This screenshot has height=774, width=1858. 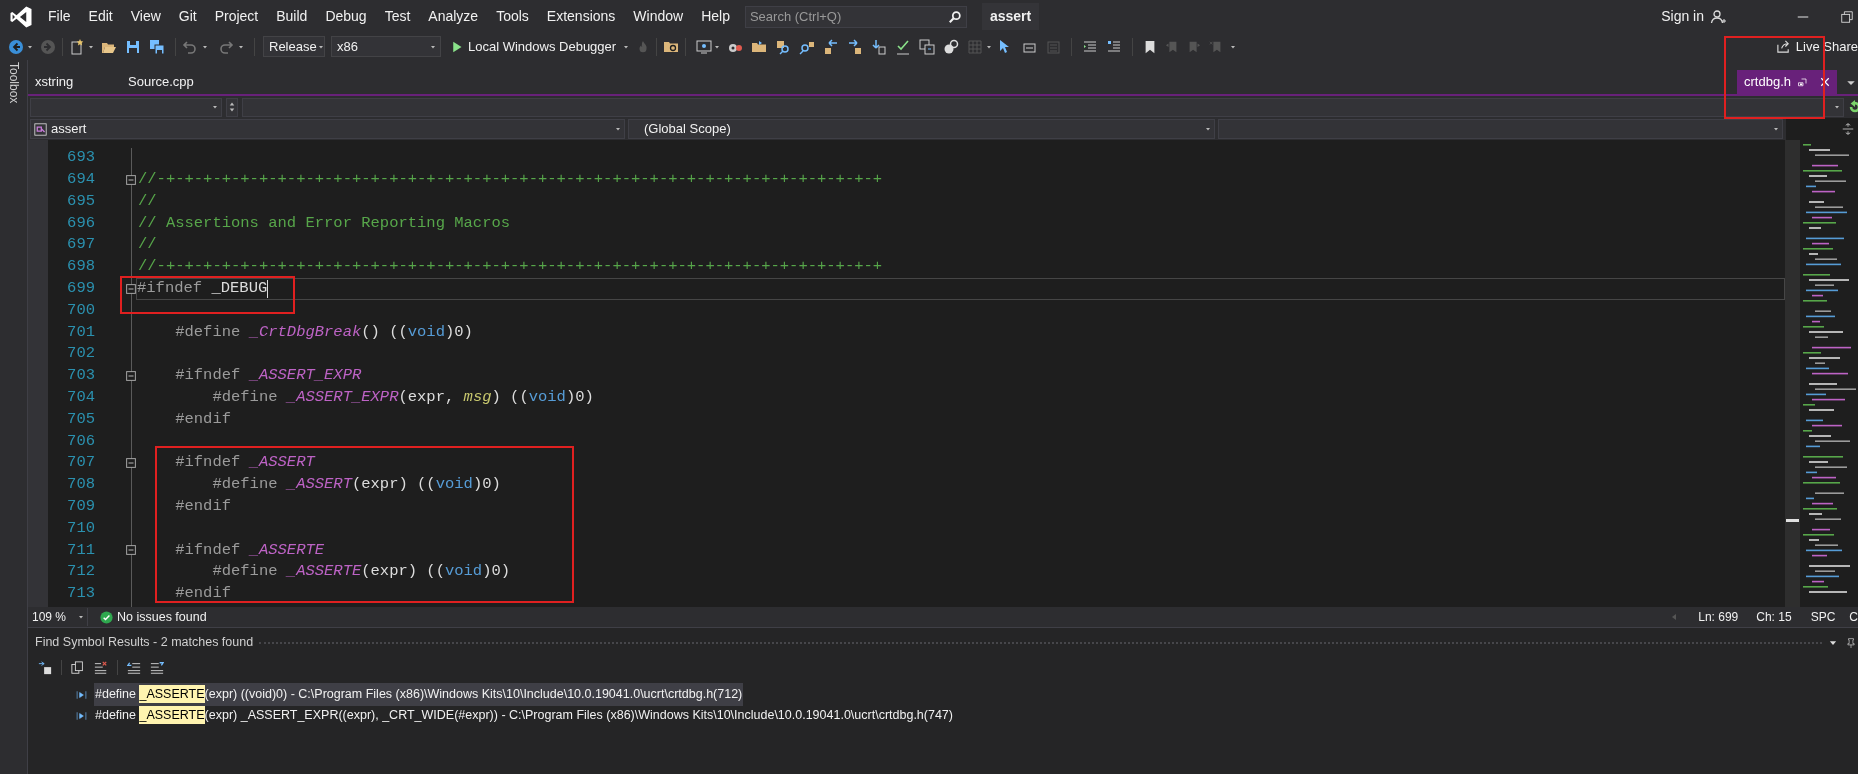 I want to click on code-line: #define _ASSERT(expr) ((void)0), so click(x=356, y=485).